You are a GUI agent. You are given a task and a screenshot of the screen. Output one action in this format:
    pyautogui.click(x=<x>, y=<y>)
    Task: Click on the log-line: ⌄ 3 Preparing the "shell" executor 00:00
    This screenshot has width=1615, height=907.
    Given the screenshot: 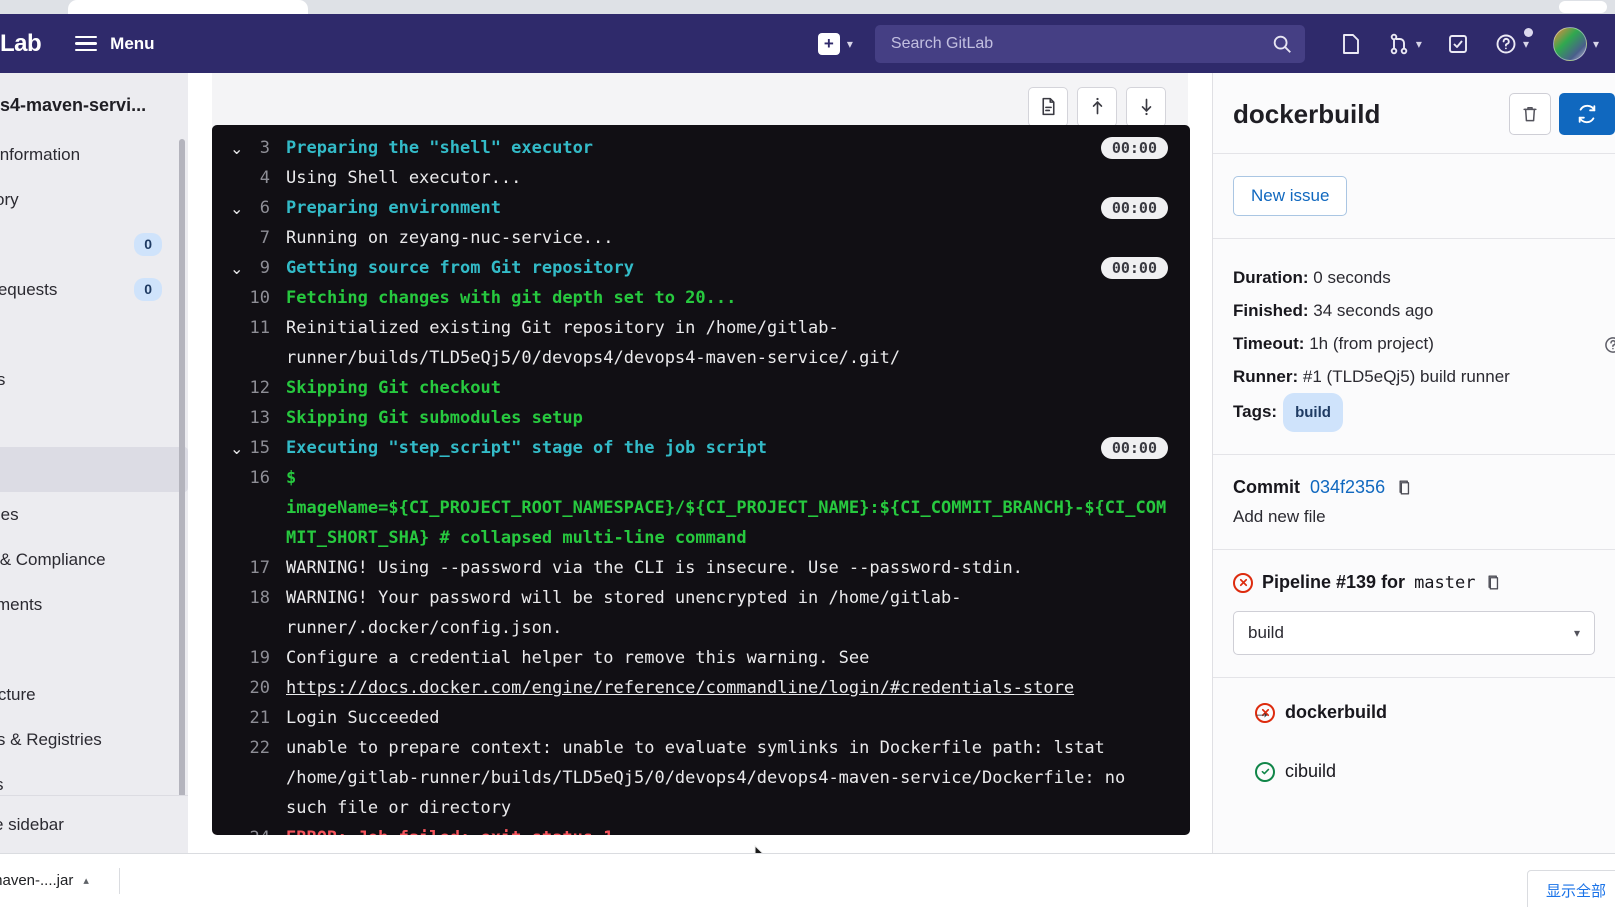 What is the action you would take?
    pyautogui.click(x=701, y=148)
    